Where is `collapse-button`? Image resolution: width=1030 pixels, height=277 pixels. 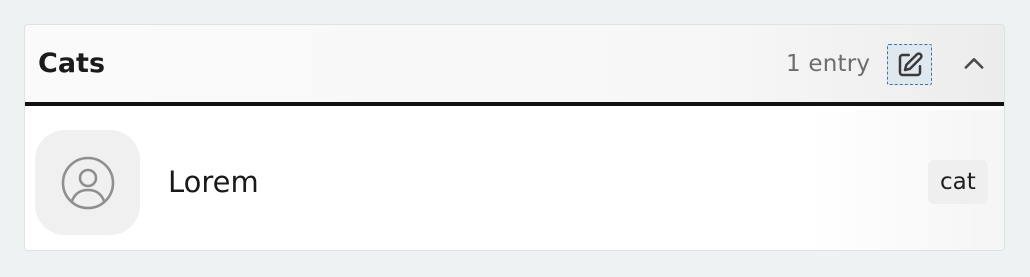 collapse-button is located at coordinates (974, 64).